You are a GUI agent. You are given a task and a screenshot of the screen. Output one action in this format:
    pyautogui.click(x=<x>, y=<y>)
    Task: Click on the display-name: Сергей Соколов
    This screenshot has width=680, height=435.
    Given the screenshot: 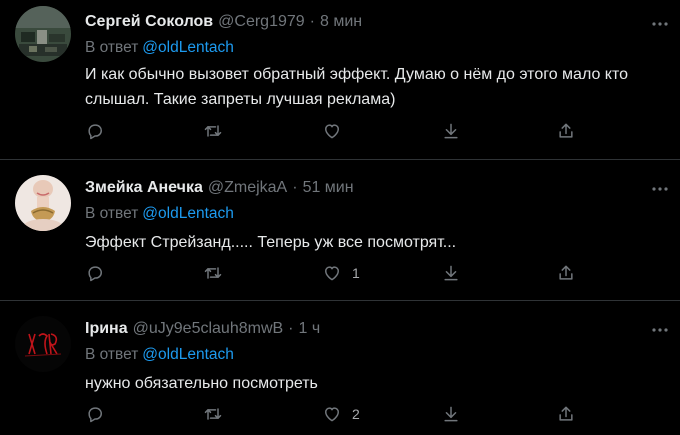 What is the action you would take?
    pyautogui.click(x=149, y=22)
    